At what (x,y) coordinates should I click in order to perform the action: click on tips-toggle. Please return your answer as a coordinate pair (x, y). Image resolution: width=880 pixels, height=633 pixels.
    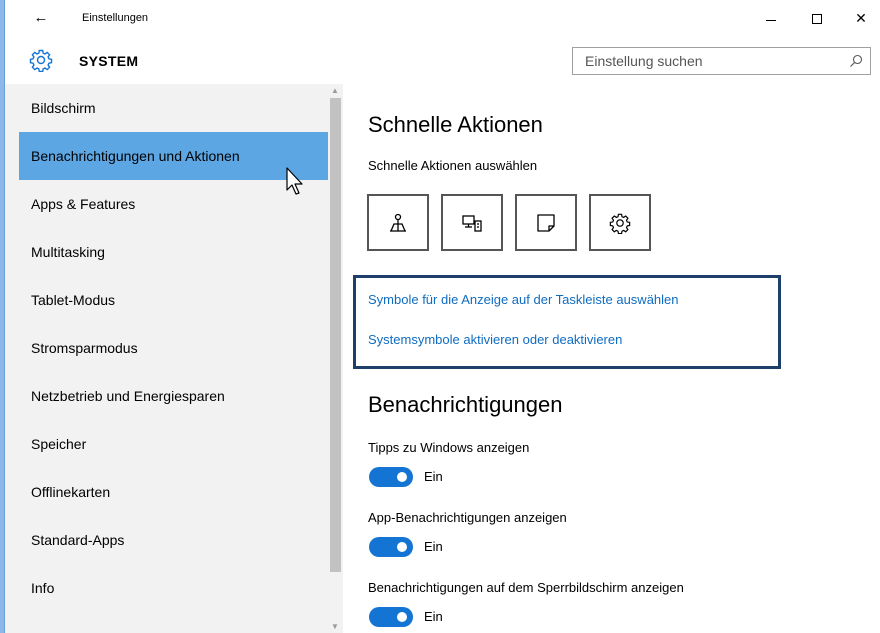
    Looking at the image, I should click on (391, 477).